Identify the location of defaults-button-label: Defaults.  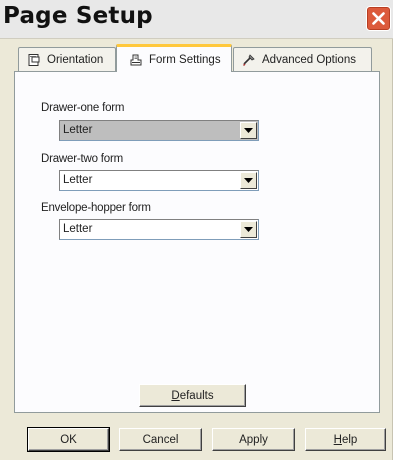
(192, 395).